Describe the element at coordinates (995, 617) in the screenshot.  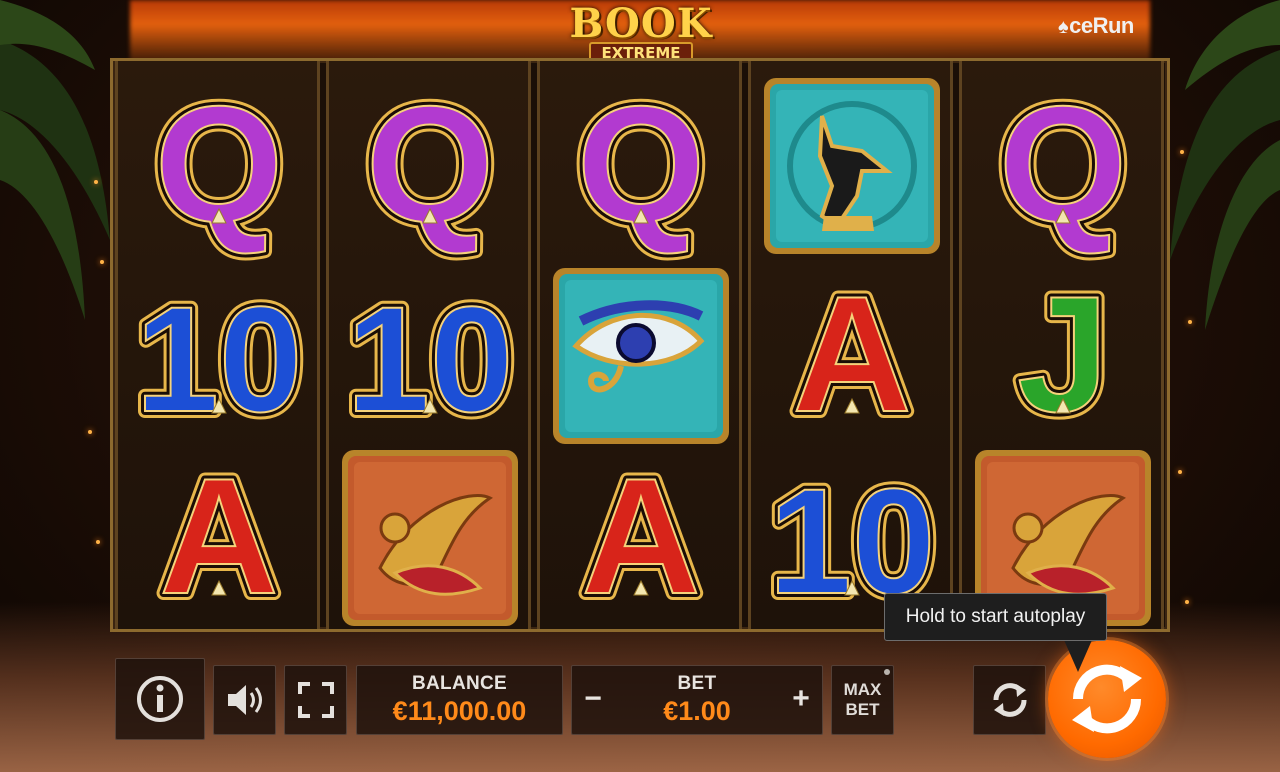
I see `autoplay-tooltip: Hold to start autoplay` at that location.